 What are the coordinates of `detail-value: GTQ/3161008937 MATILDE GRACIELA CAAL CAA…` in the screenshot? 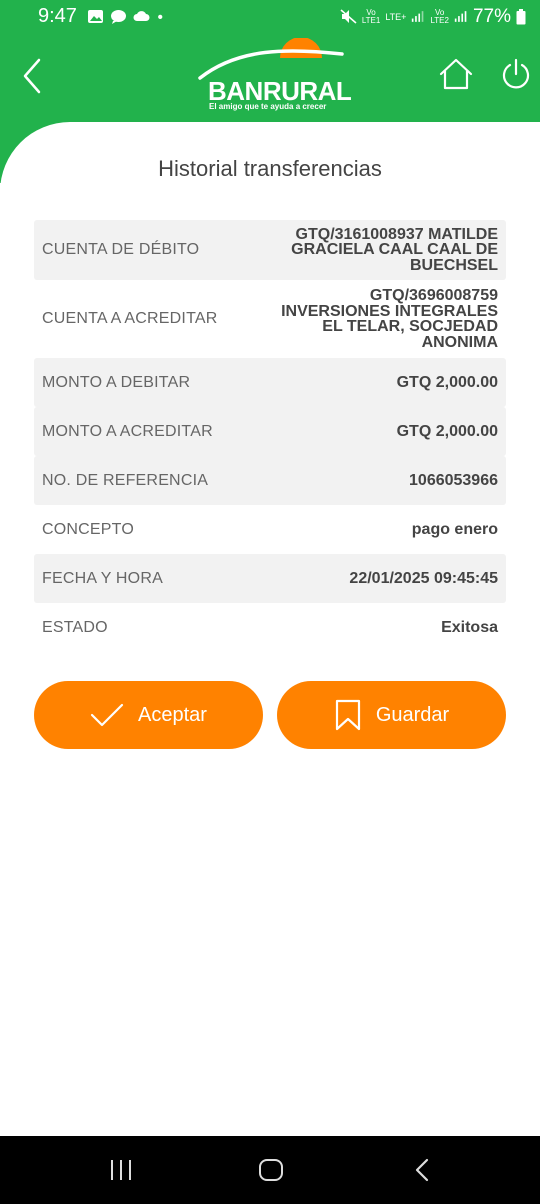 It's located at (394, 249).